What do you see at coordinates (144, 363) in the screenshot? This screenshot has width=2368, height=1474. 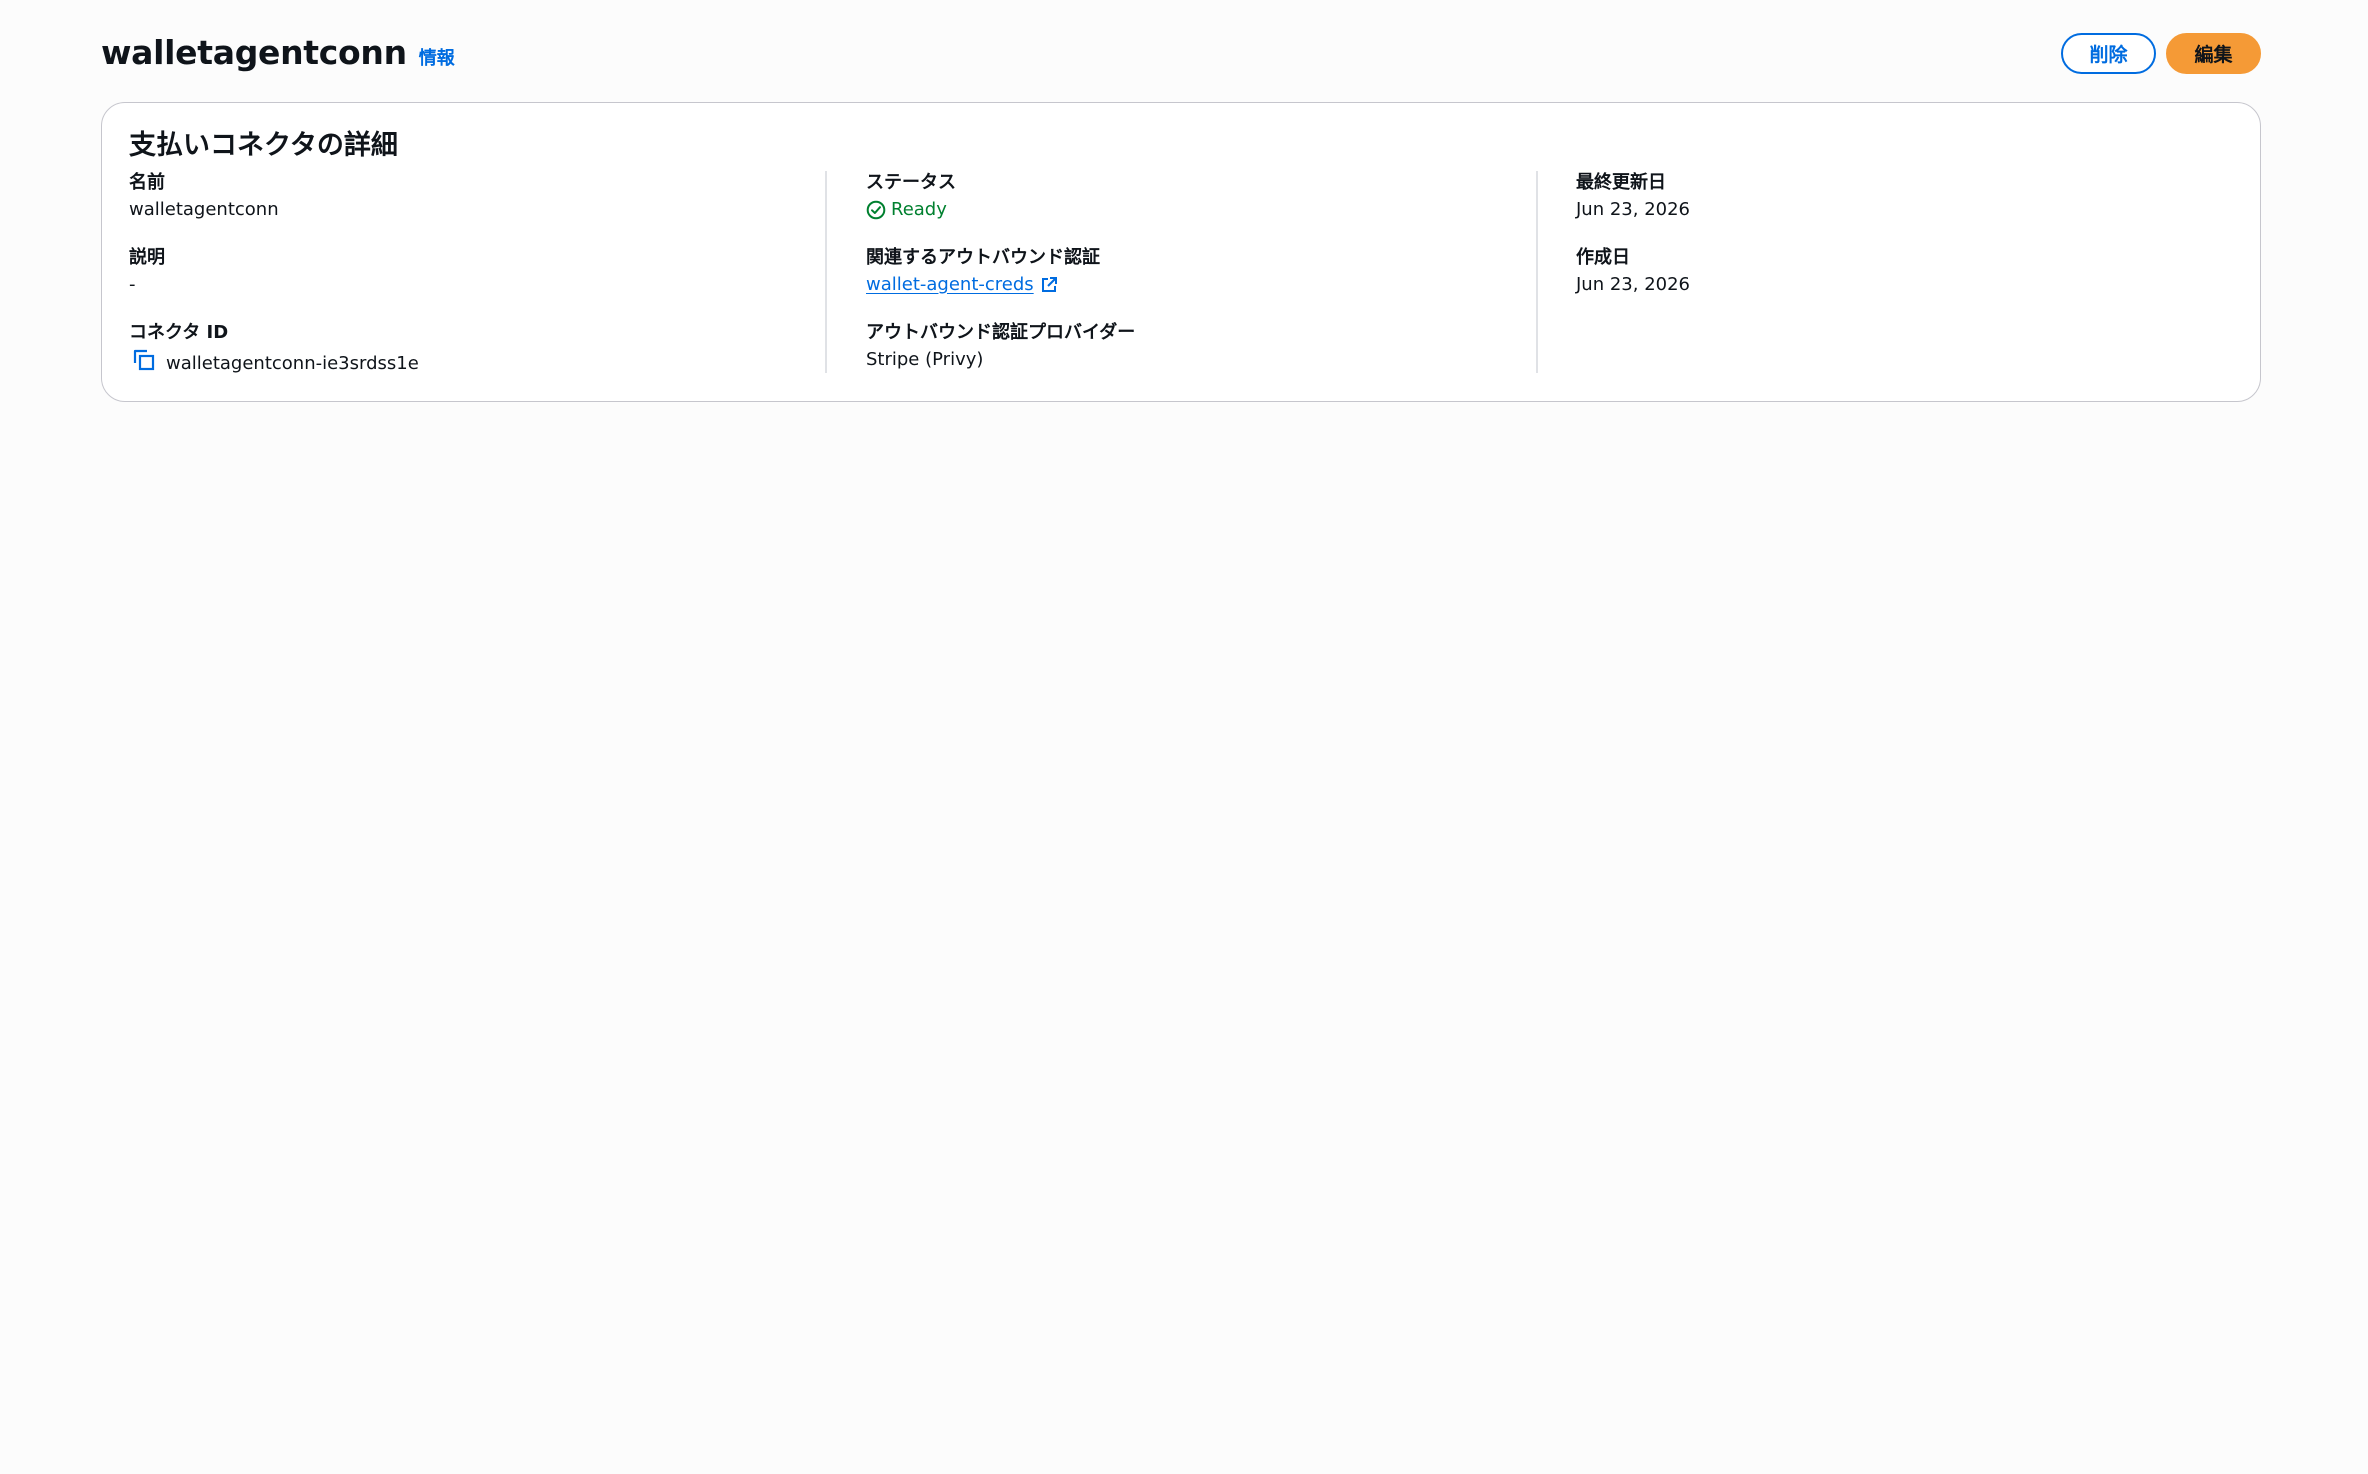 I see `copy-icon` at bounding box center [144, 363].